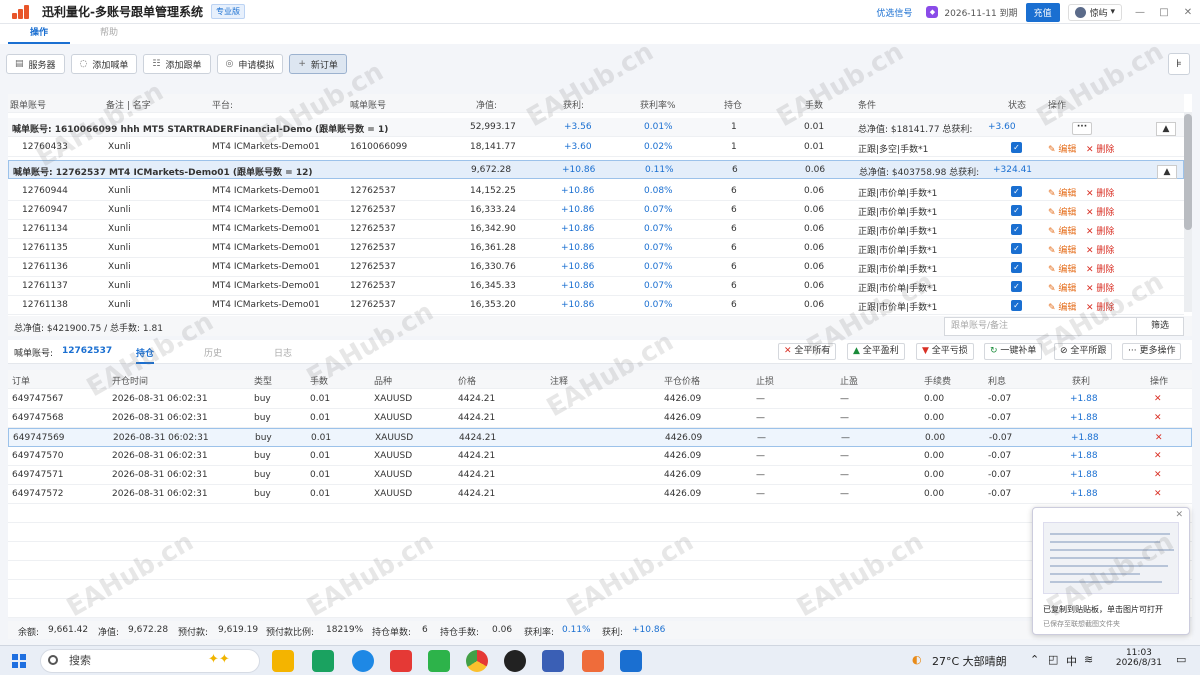 Image resolution: width=1200 pixels, height=675 pixels. I want to click on recharge-button: 充值, so click(1042, 12).